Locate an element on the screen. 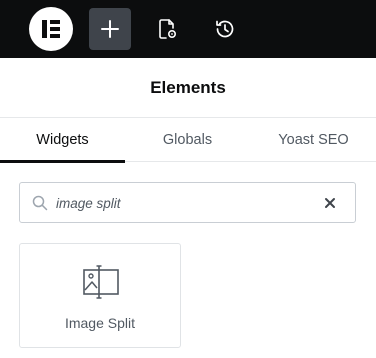 This screenshot has height=358, width=376. widget-card-image-split: Image Split is located at coordinates (100, 295).